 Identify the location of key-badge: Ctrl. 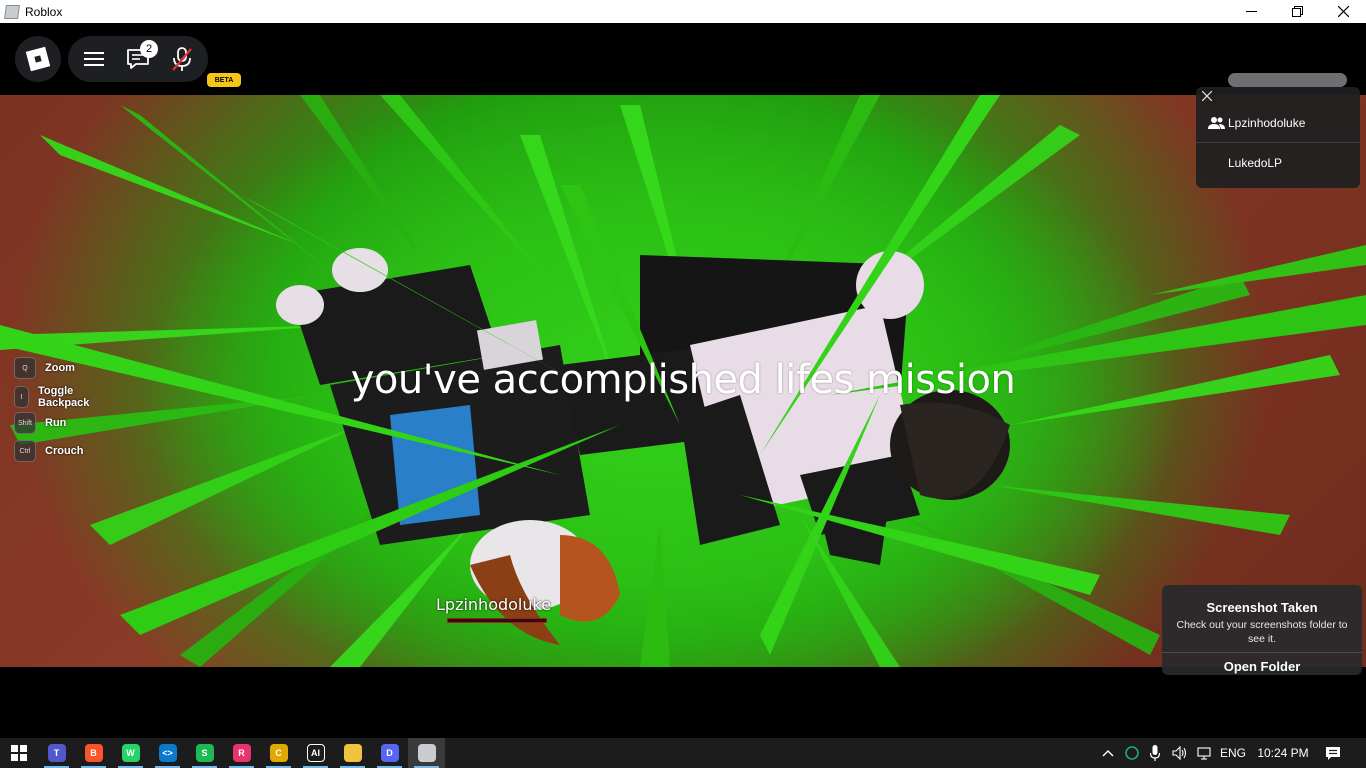
(25, 451).